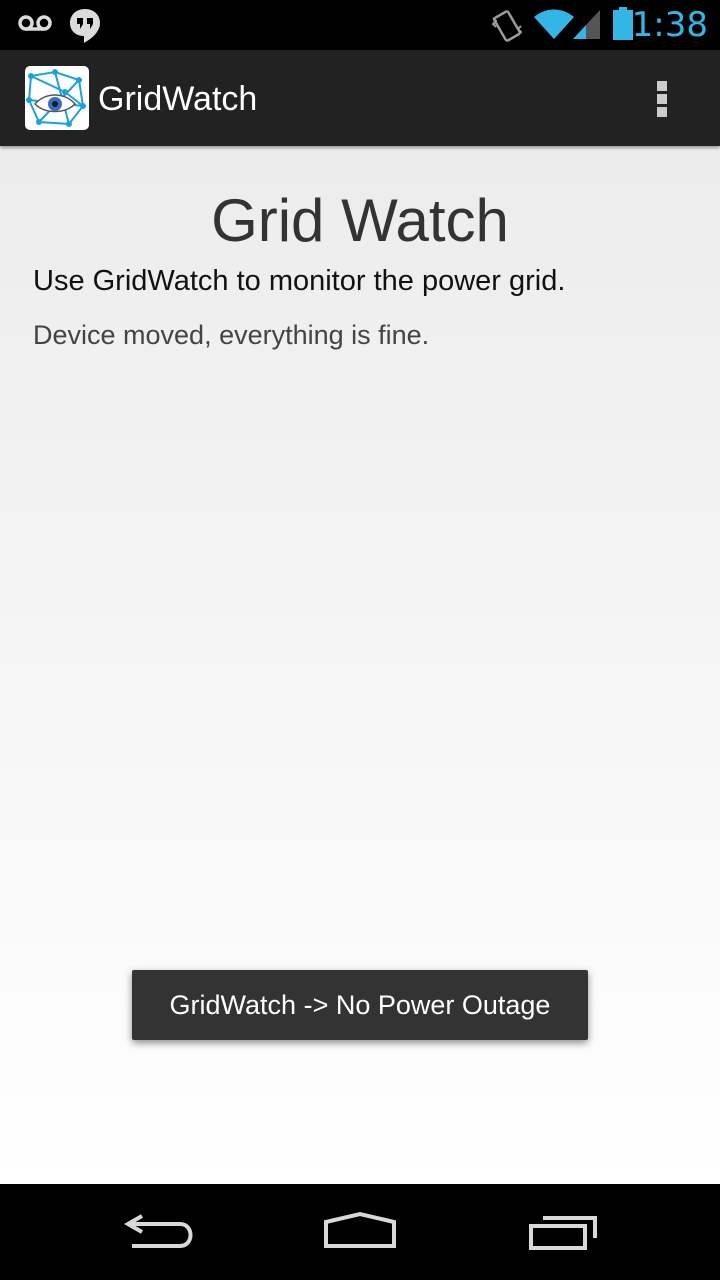  Describe the element at coordinates (565, 1232) in the screenshot. I see `recent-apps-icon` at that location.